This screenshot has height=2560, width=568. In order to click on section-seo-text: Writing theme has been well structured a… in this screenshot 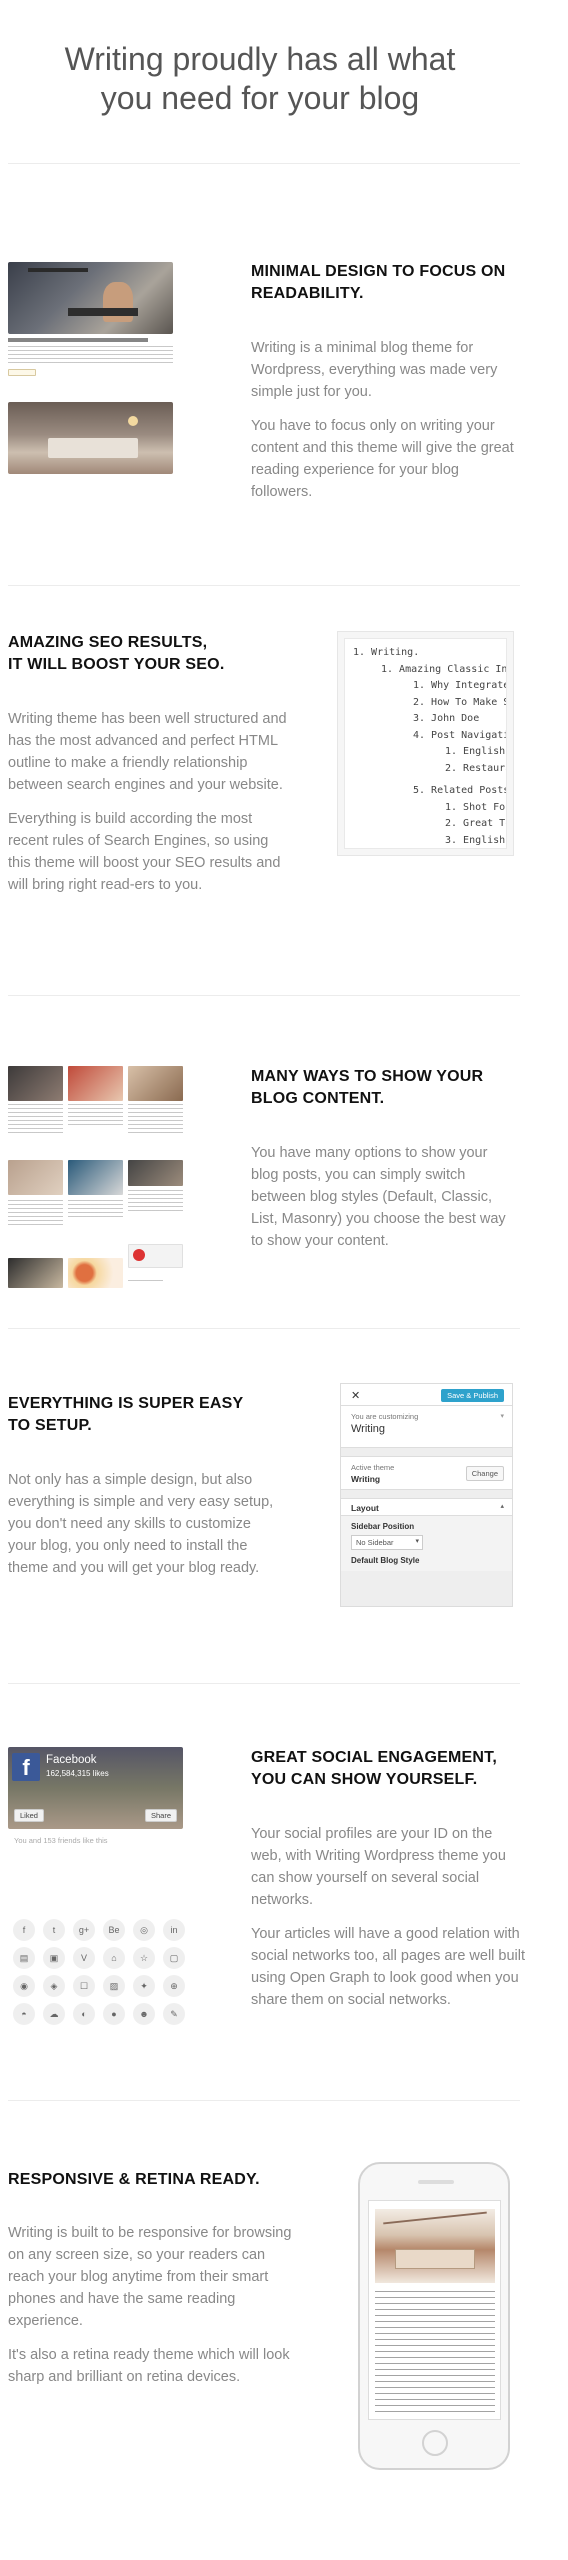, I will do `click(147, 802)`.